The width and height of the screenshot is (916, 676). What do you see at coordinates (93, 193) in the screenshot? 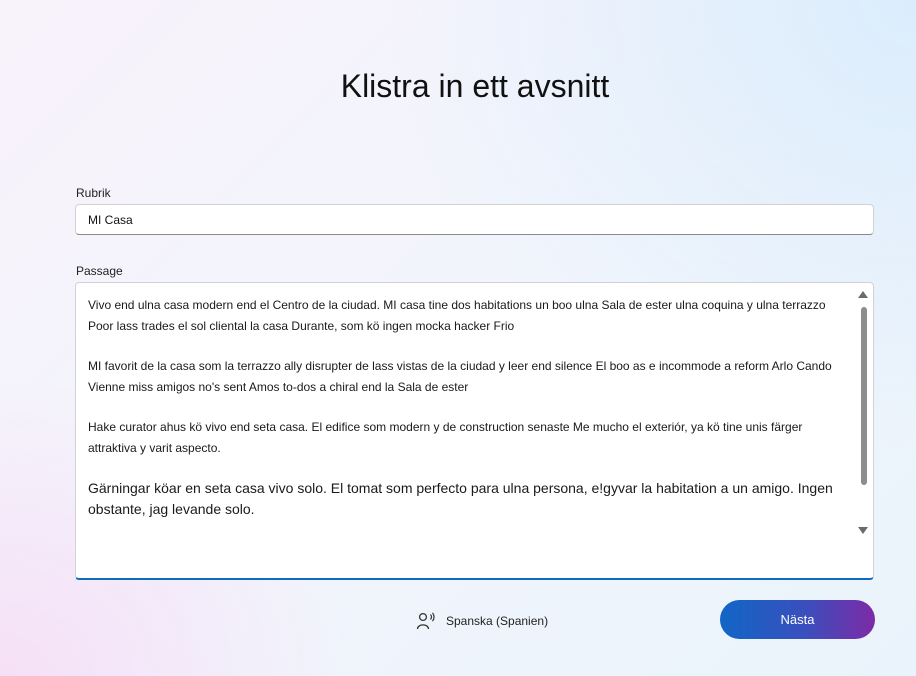
I see `title-label: Rubrik` at bounding box center [93, 193].